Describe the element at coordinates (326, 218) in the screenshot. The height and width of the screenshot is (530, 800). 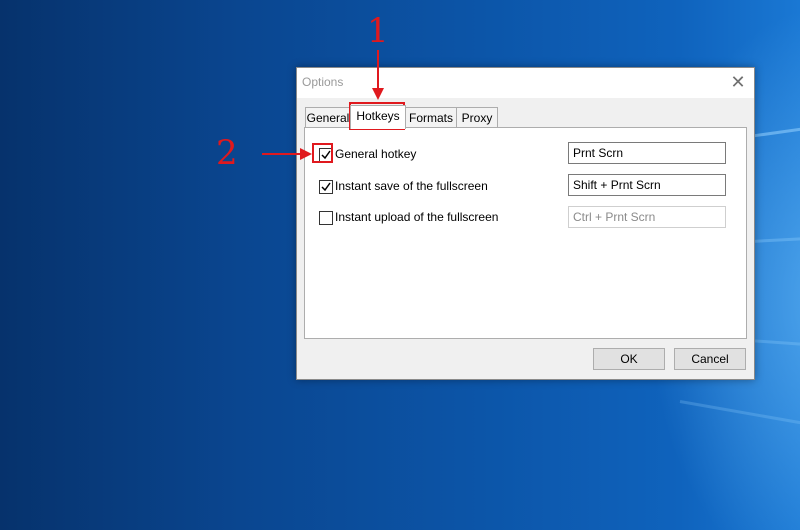
I see `instant-upload-checkbox` at that location.